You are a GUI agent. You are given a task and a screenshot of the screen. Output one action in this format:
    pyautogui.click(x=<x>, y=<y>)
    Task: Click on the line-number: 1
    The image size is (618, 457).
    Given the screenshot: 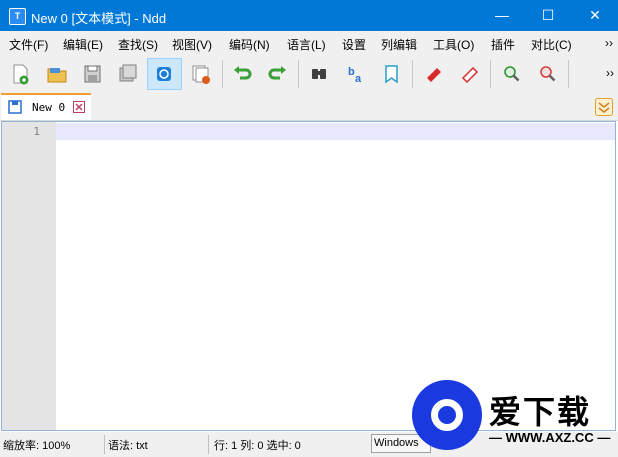 What is the action you would take?
    pyautogui.click(x=36, y=131)
    